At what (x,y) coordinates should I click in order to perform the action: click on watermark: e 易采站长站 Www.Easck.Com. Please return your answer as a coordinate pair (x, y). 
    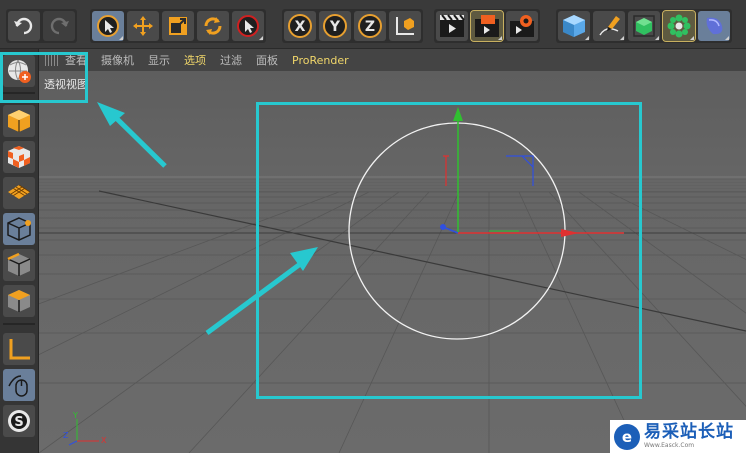
    Looking at the image, I should click on (678, 436).